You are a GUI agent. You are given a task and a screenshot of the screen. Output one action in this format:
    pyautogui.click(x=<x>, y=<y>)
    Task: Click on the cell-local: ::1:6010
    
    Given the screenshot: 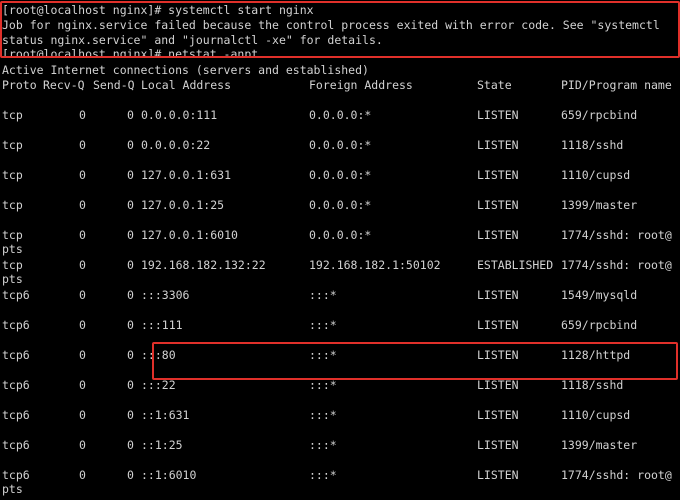 What is the action you would take?
    pyautogui.click(x=169, y=475)
    